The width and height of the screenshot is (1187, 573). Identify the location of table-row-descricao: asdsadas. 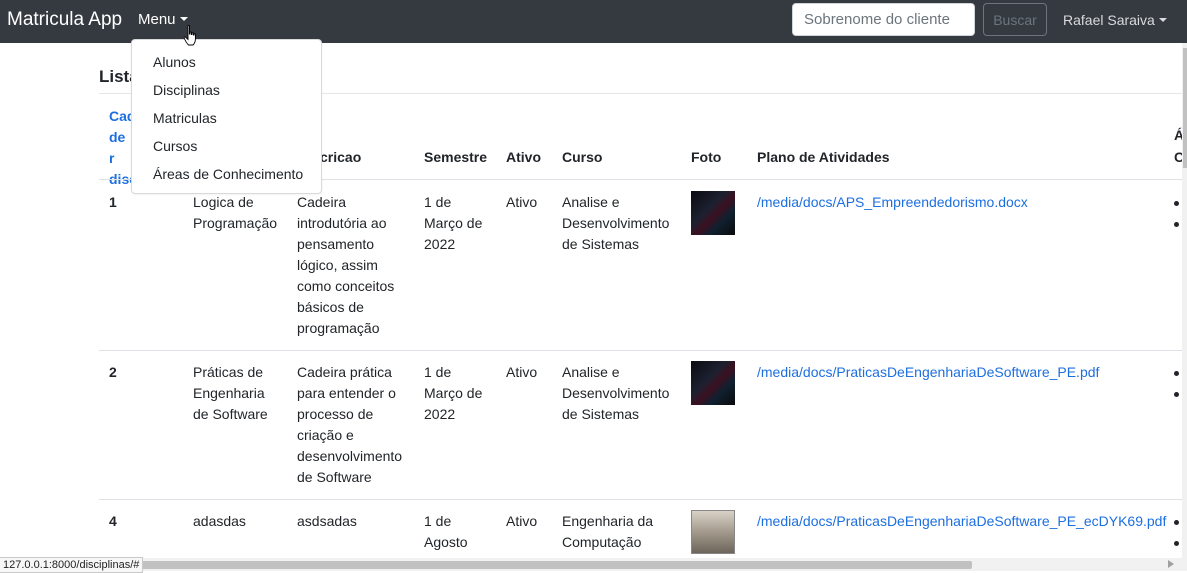
(327, 521).